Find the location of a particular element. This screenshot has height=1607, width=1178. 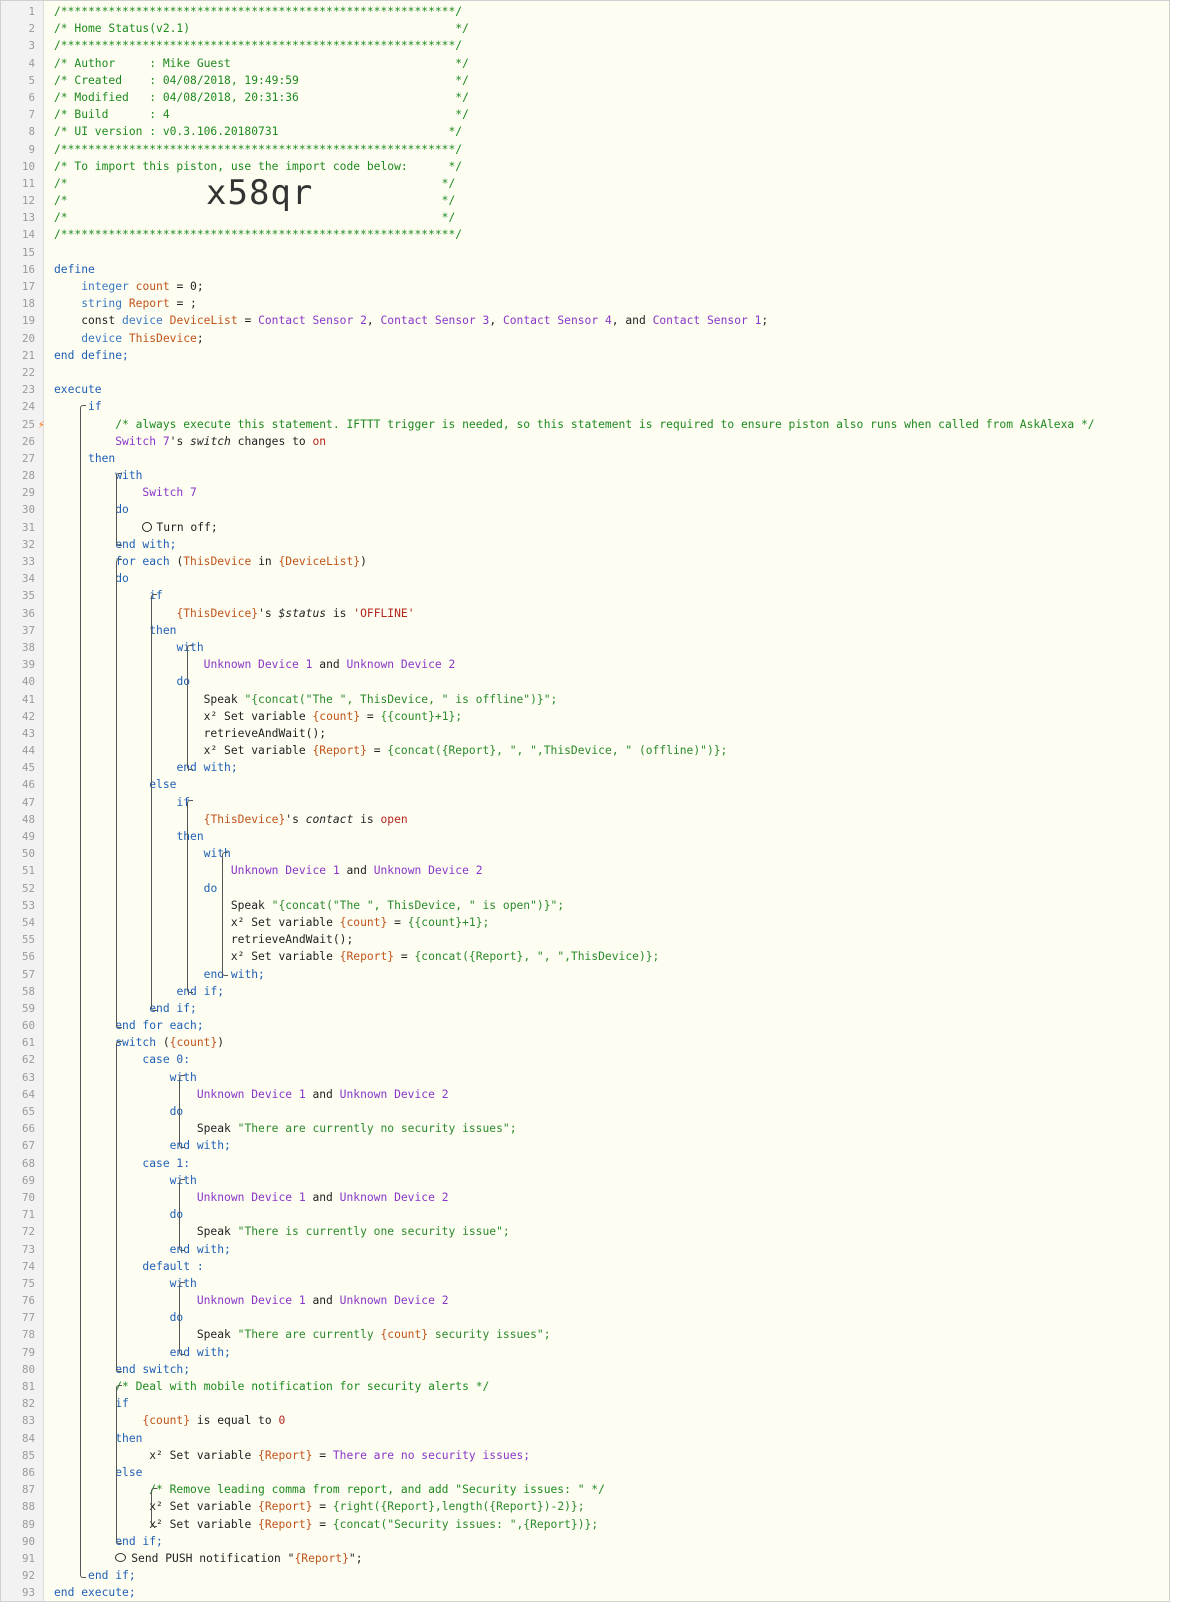

code-text: Switch 7 is located at coordinates (125, 492).